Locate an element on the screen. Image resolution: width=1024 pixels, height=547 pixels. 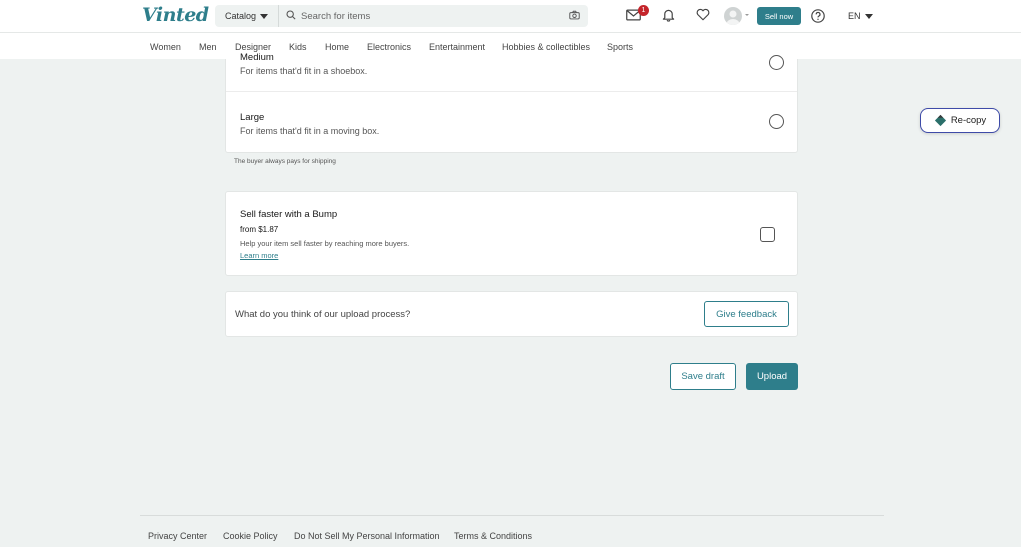
footer-divider is located at coordinates (512, 515).